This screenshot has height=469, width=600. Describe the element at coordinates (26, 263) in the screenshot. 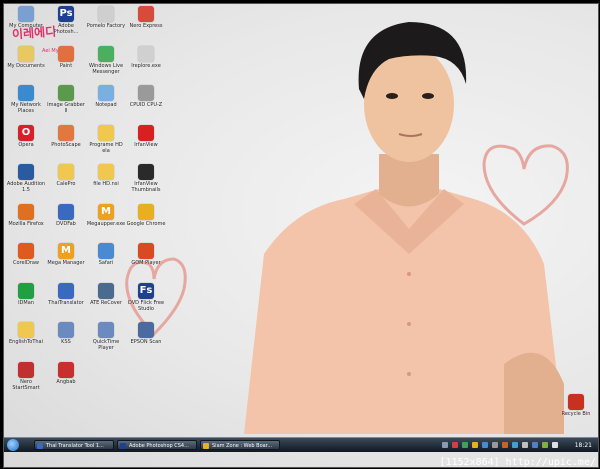

I see `desktop-icon-label: CorelDraw` at that location.